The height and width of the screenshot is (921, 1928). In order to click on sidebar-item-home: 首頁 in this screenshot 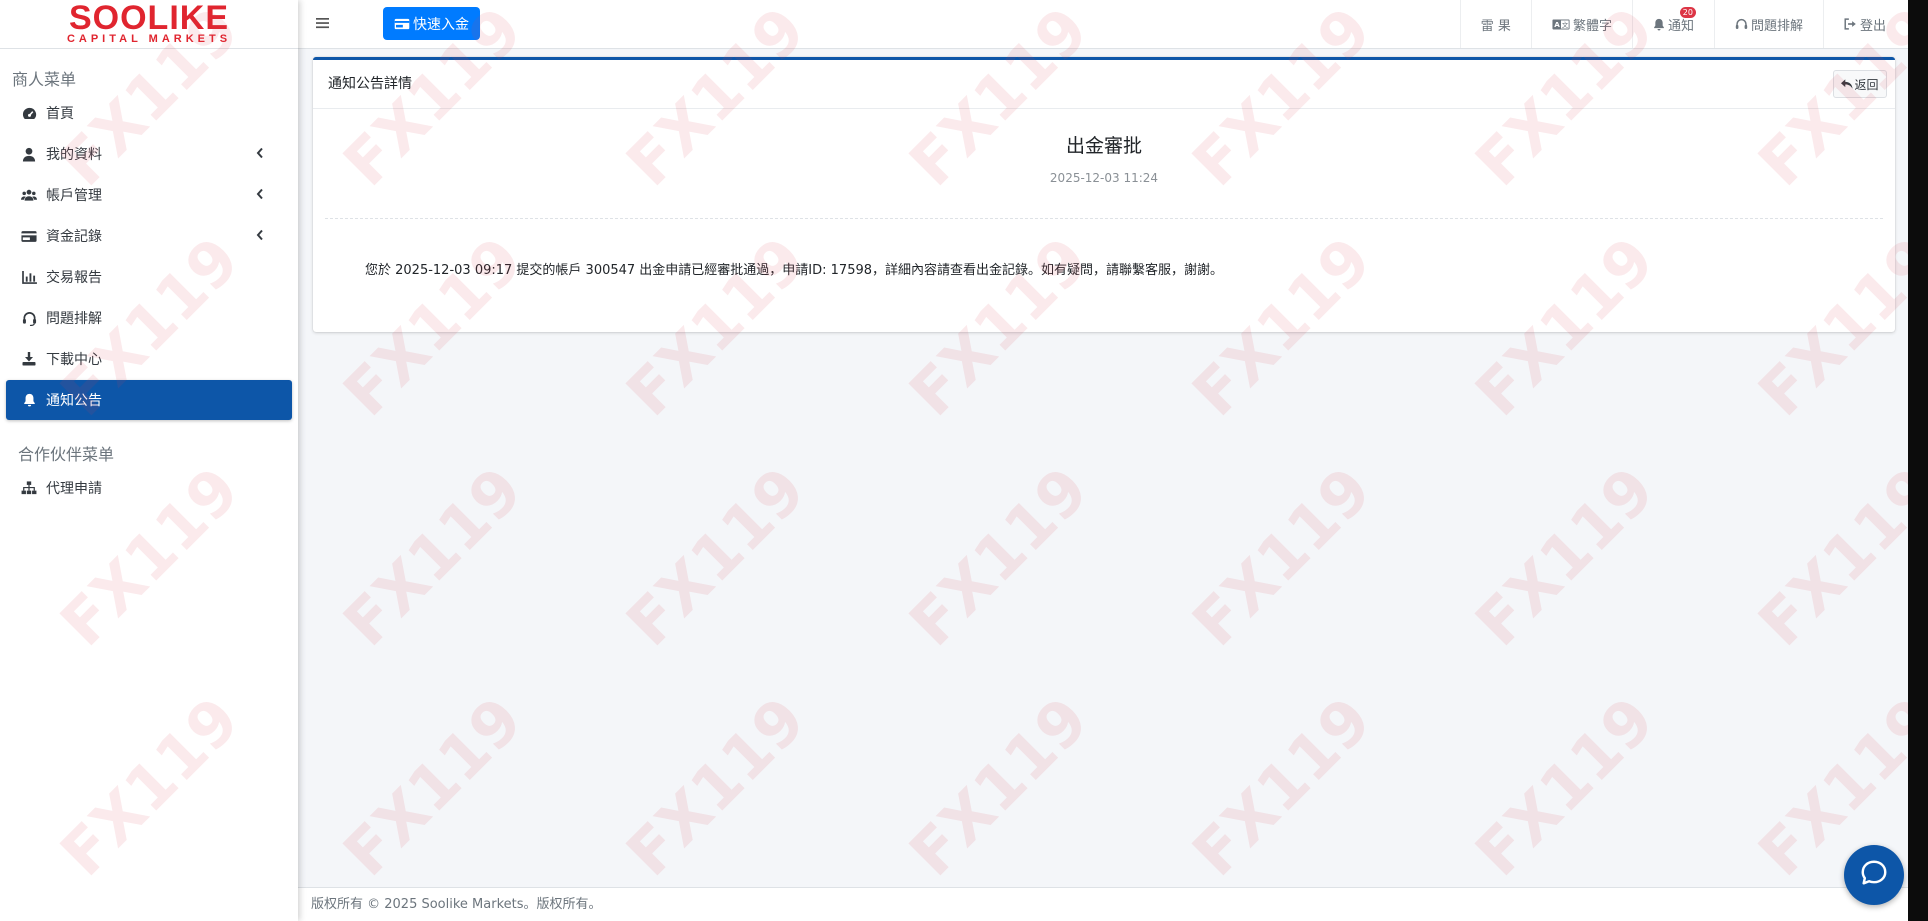, I will do `click(149, 113)`.